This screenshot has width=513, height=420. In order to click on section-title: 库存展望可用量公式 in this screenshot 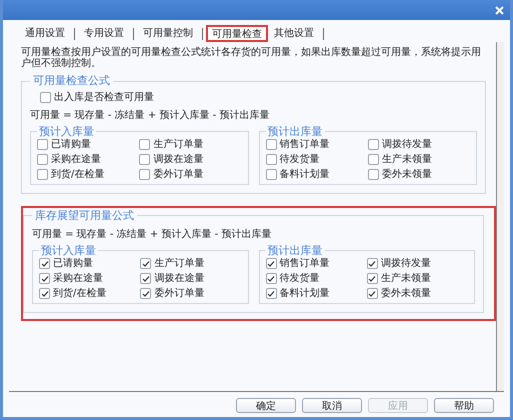, I will do `click(84, 216)`.